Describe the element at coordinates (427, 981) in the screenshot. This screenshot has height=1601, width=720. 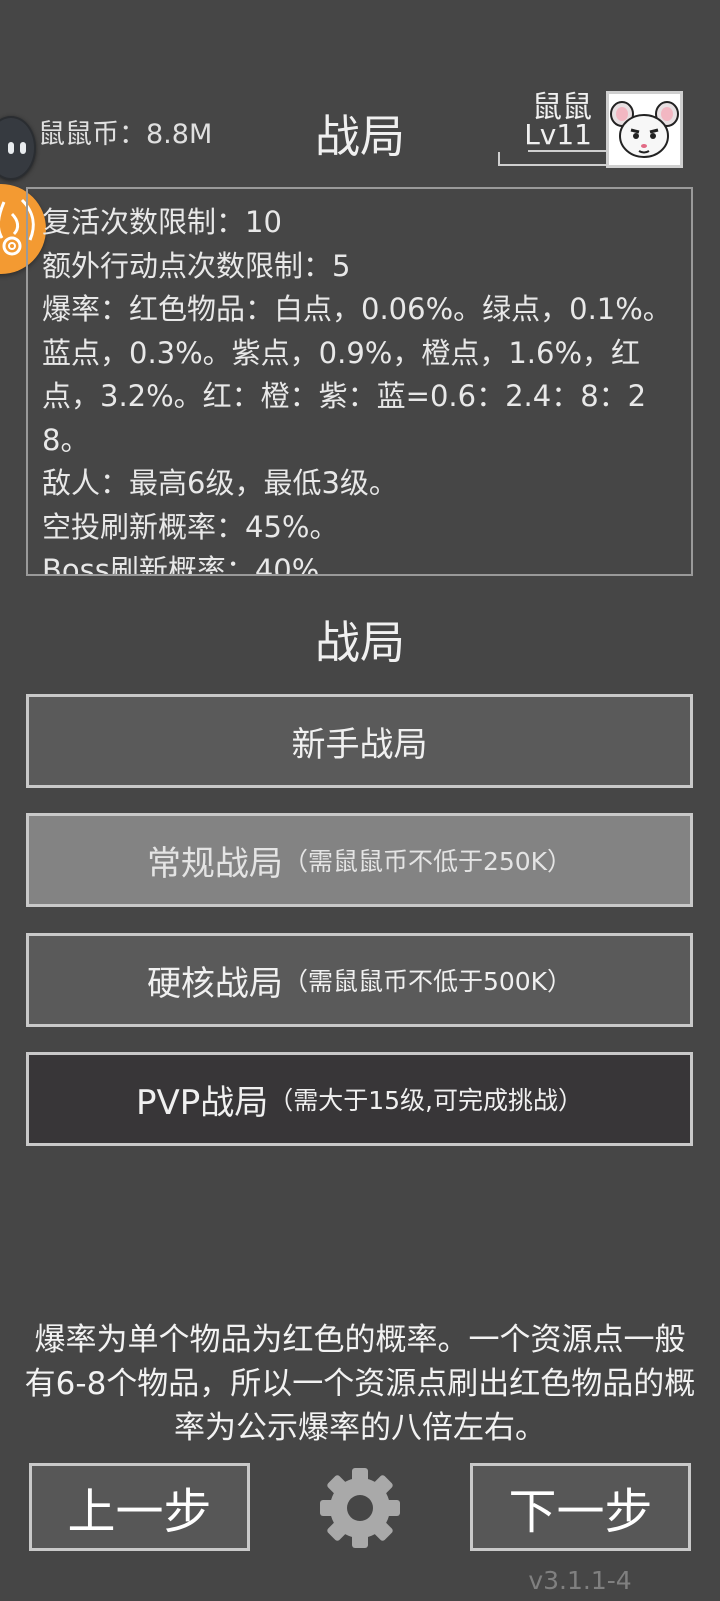
I see `mode-requirement: （需鼠鼠币不低于500K）` at that location.